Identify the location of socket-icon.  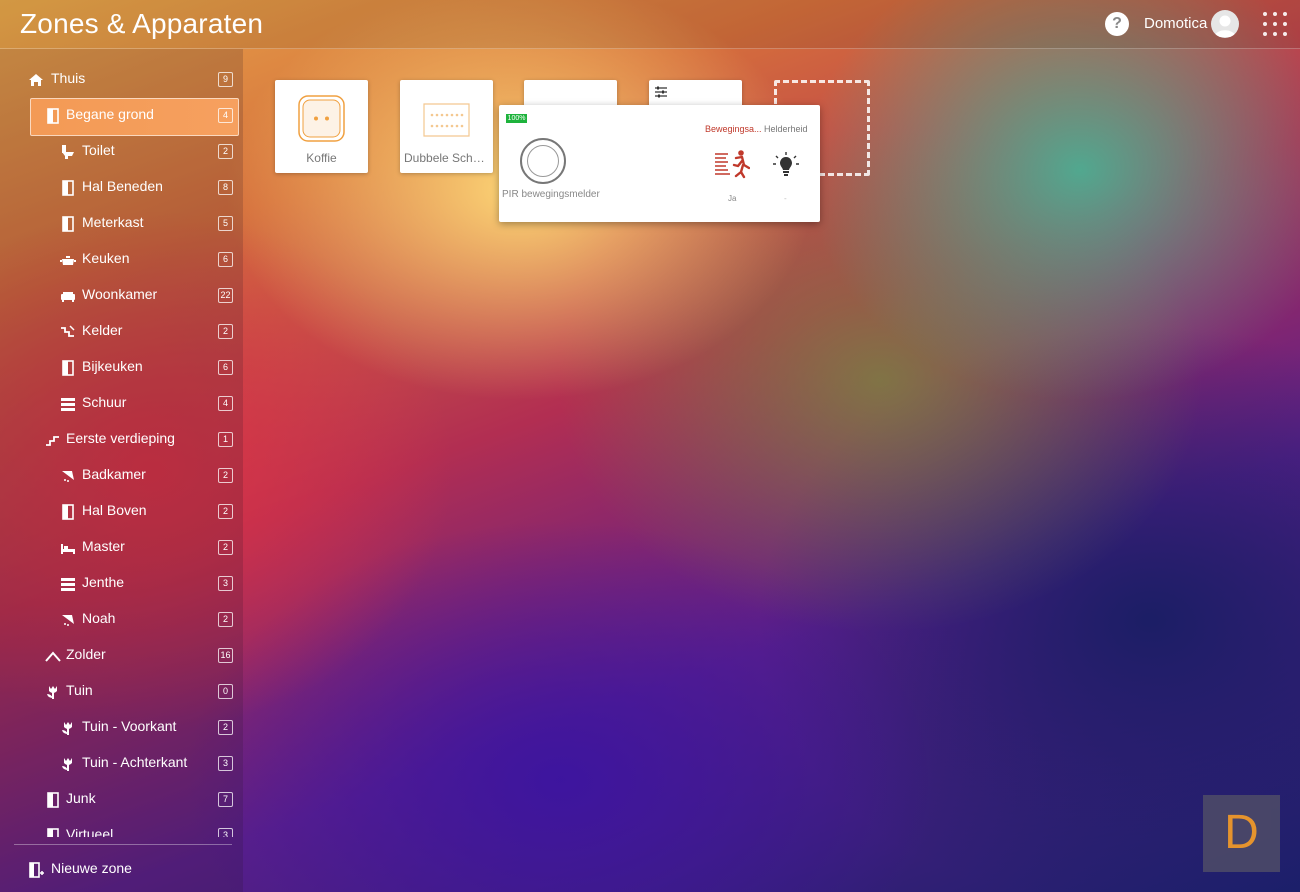
(321, 118).